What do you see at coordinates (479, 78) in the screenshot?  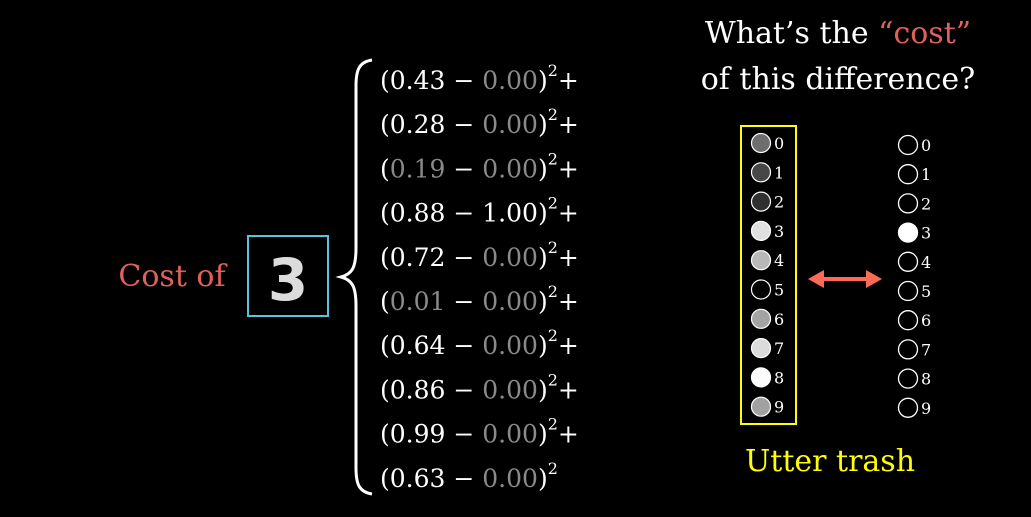 I see `cost-term-row: (0.43 − 0.00)2+` at bounding box center [479, 78].